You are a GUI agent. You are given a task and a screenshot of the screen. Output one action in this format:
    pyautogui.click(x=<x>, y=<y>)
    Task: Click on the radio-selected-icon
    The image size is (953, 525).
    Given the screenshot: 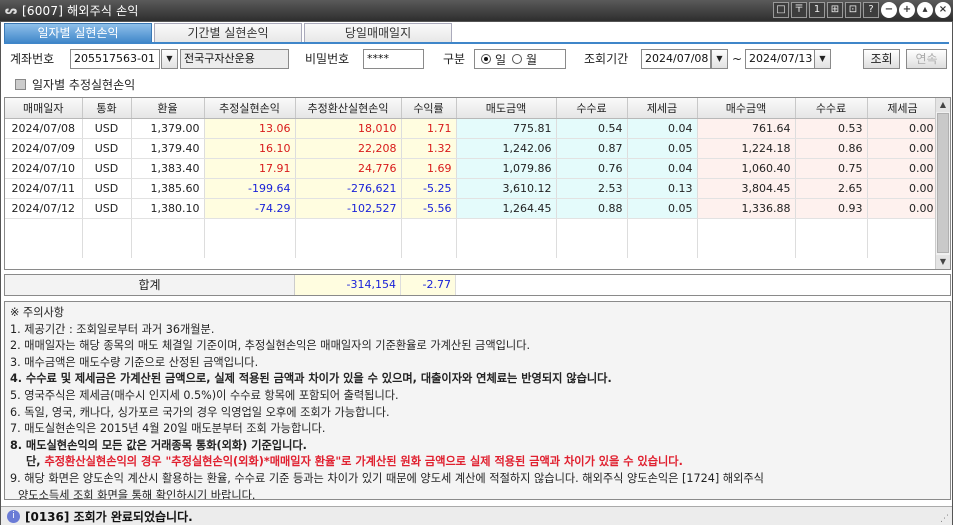 What is the action you would take?
    pyautogui.click(x=486, y=59)
    